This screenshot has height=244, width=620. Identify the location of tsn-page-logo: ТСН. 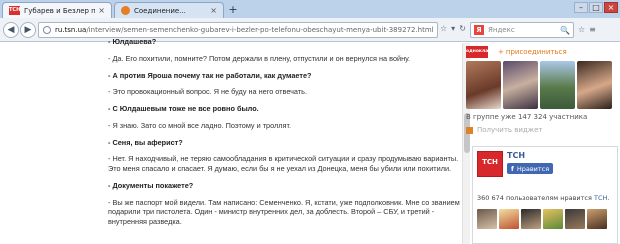
(490, 164).